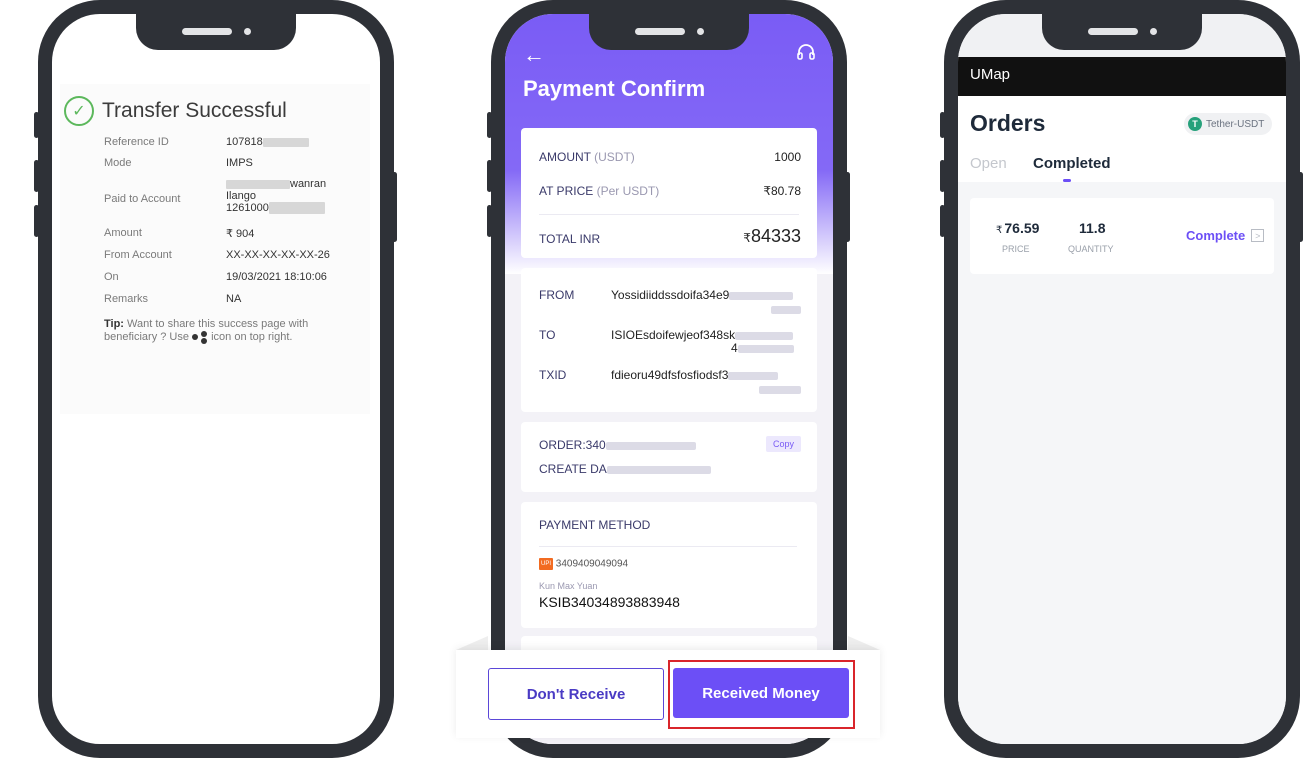 The width and height of the screenshot is (1316, 758). I want to click on complete-status: Complete >, so click(1225, 235).